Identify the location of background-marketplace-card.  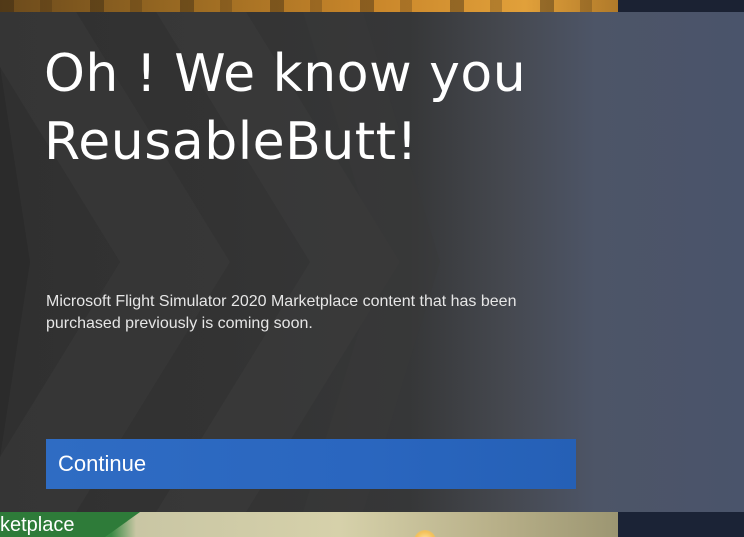
(309, 524).